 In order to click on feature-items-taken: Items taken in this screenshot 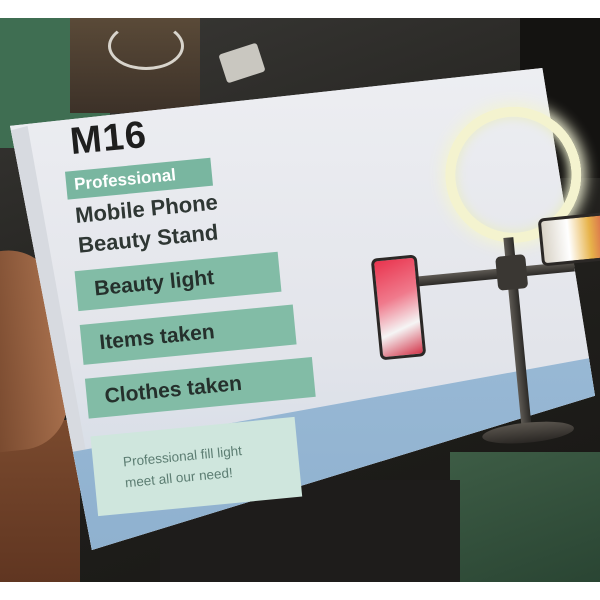, I will do `click(188, 334)`.